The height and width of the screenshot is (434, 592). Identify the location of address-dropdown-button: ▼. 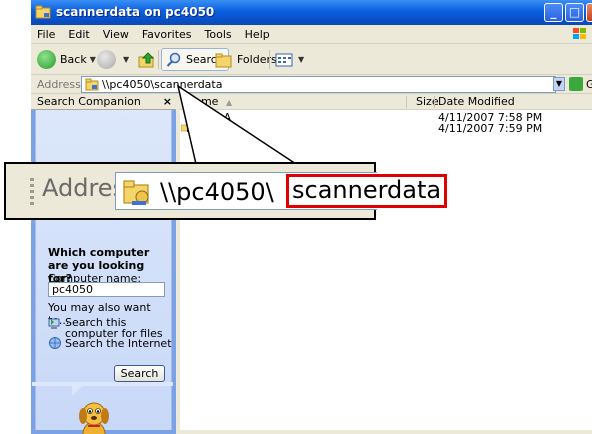
(559, 84).